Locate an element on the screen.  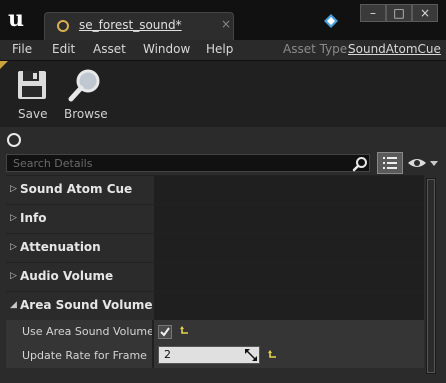
title-bar: u se_forest_sound* × – □ × is located at coordinates (223, 20).